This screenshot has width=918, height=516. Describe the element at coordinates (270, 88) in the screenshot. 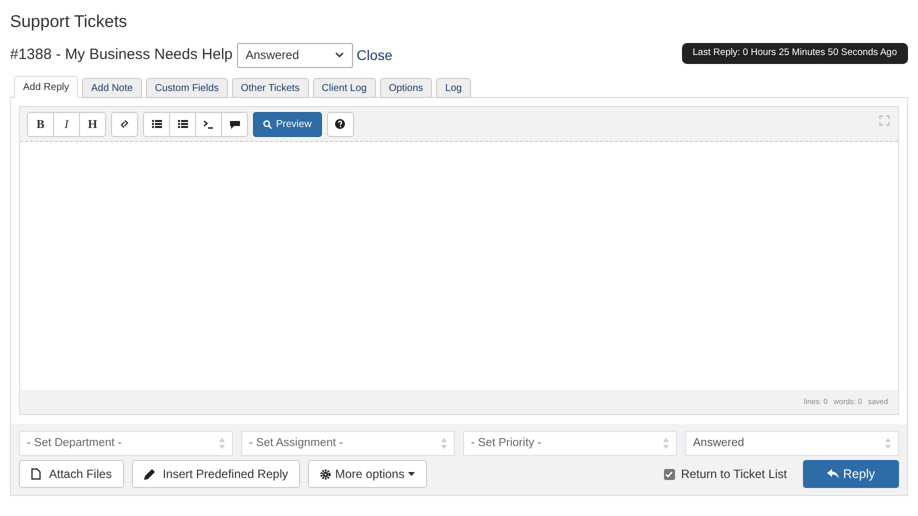

I see `tab: Other Tickets` at that location.